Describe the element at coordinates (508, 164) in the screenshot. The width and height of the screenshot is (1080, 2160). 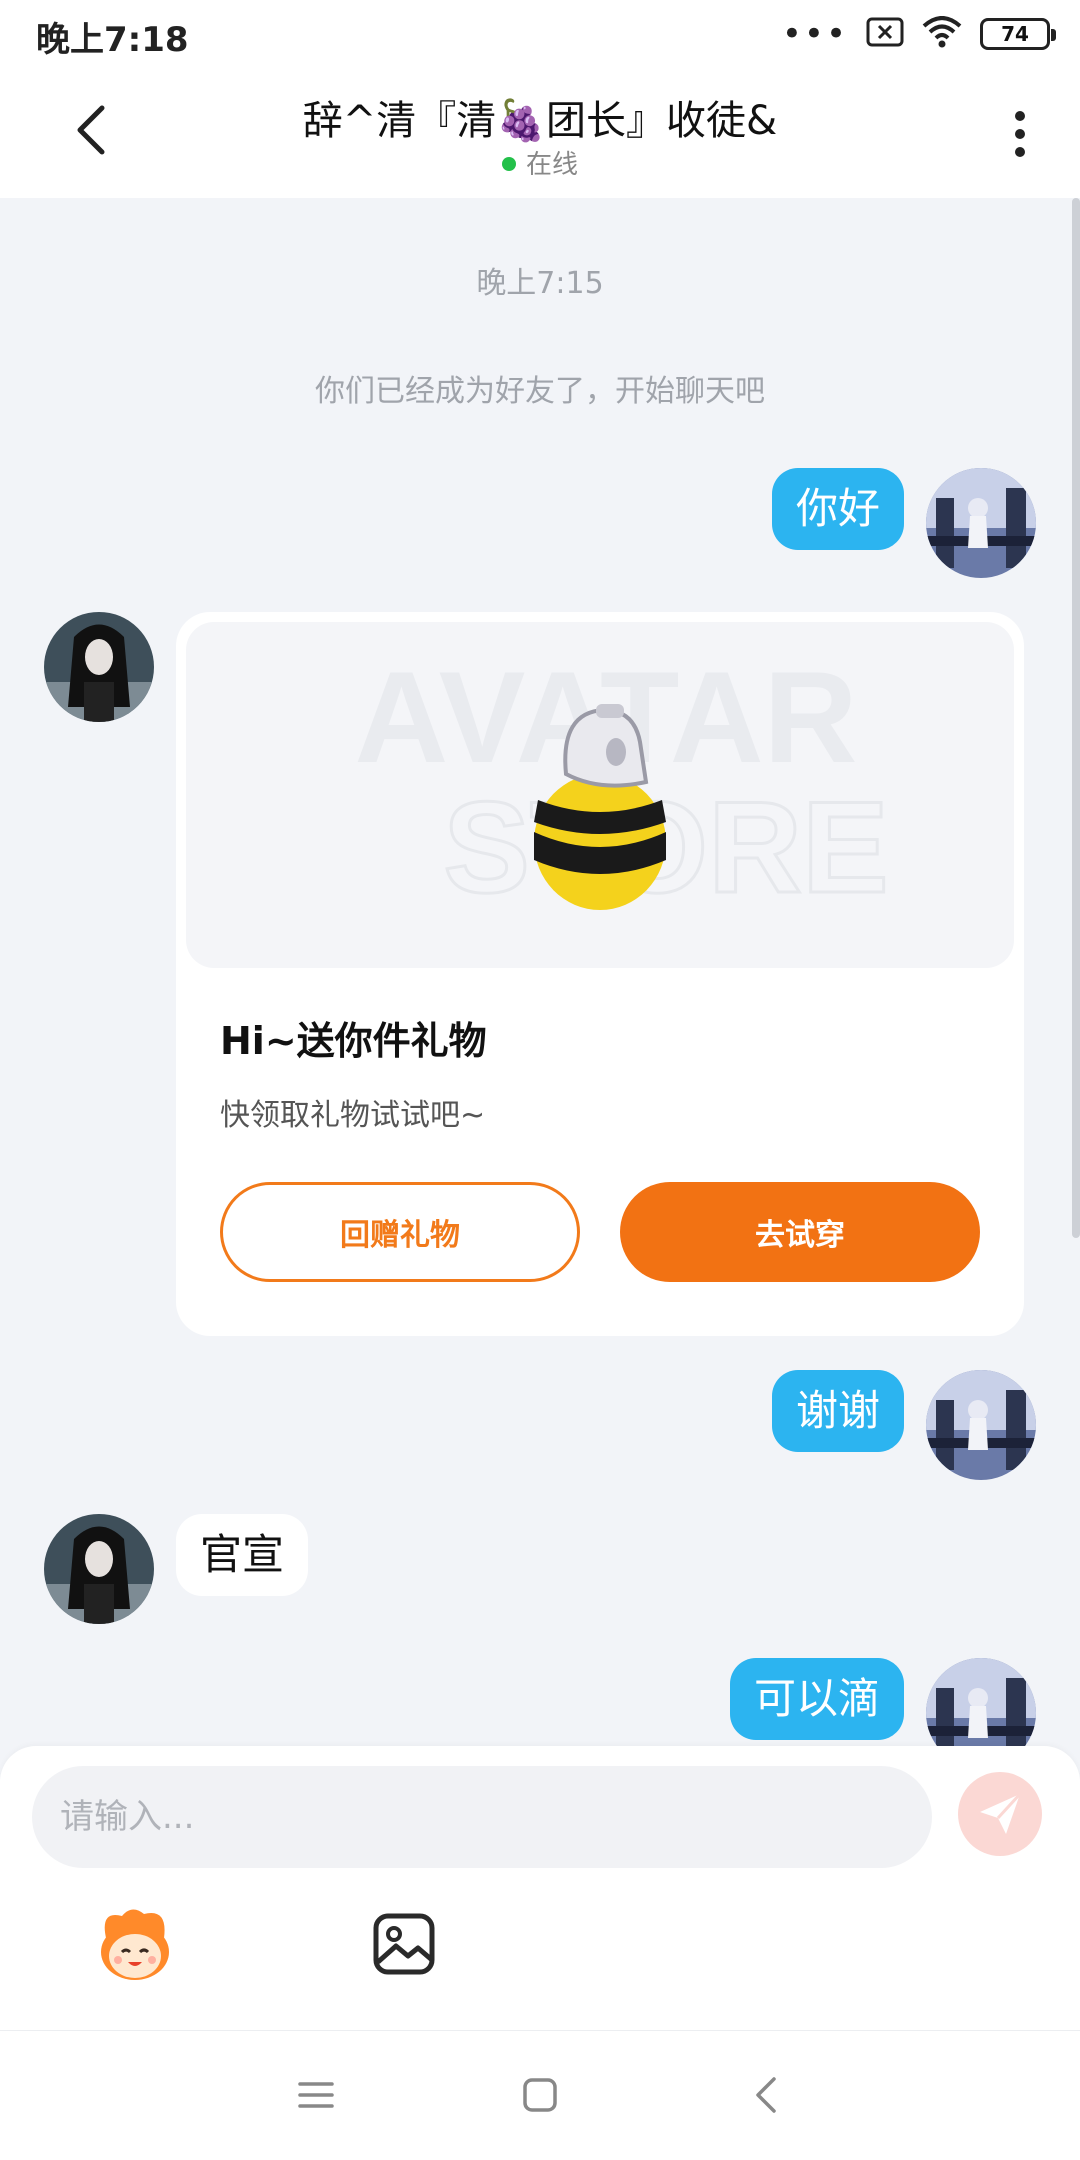
I see `online-dot-icon` at that location.